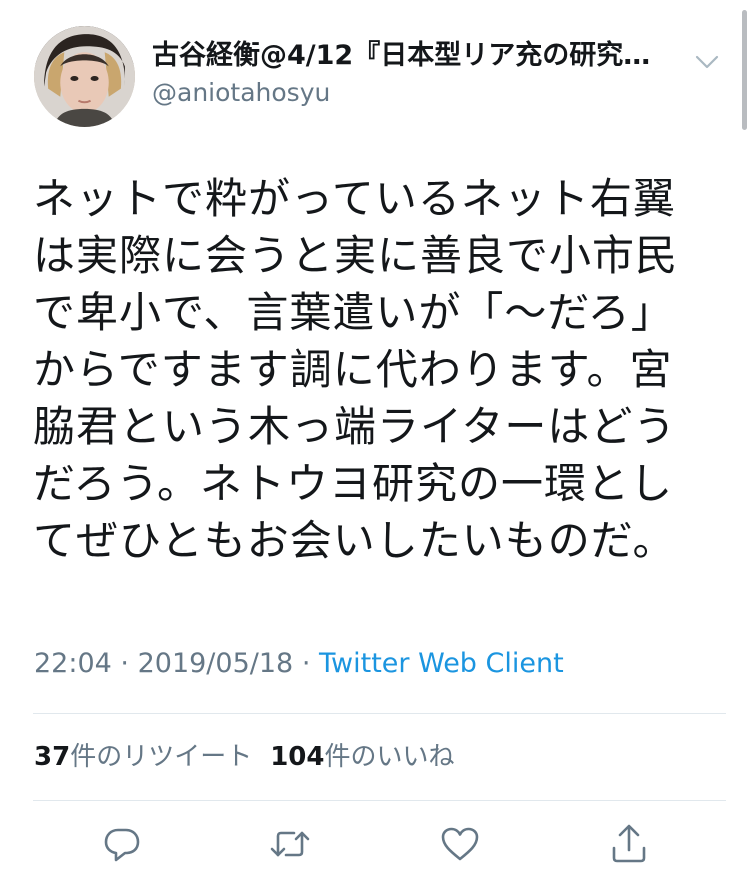 The width and height of the screenshot is (750, 887). Describe the element at coordinates (215, 663) in the screenshot. I see `tweet-date: 2019/05/18` at that location.